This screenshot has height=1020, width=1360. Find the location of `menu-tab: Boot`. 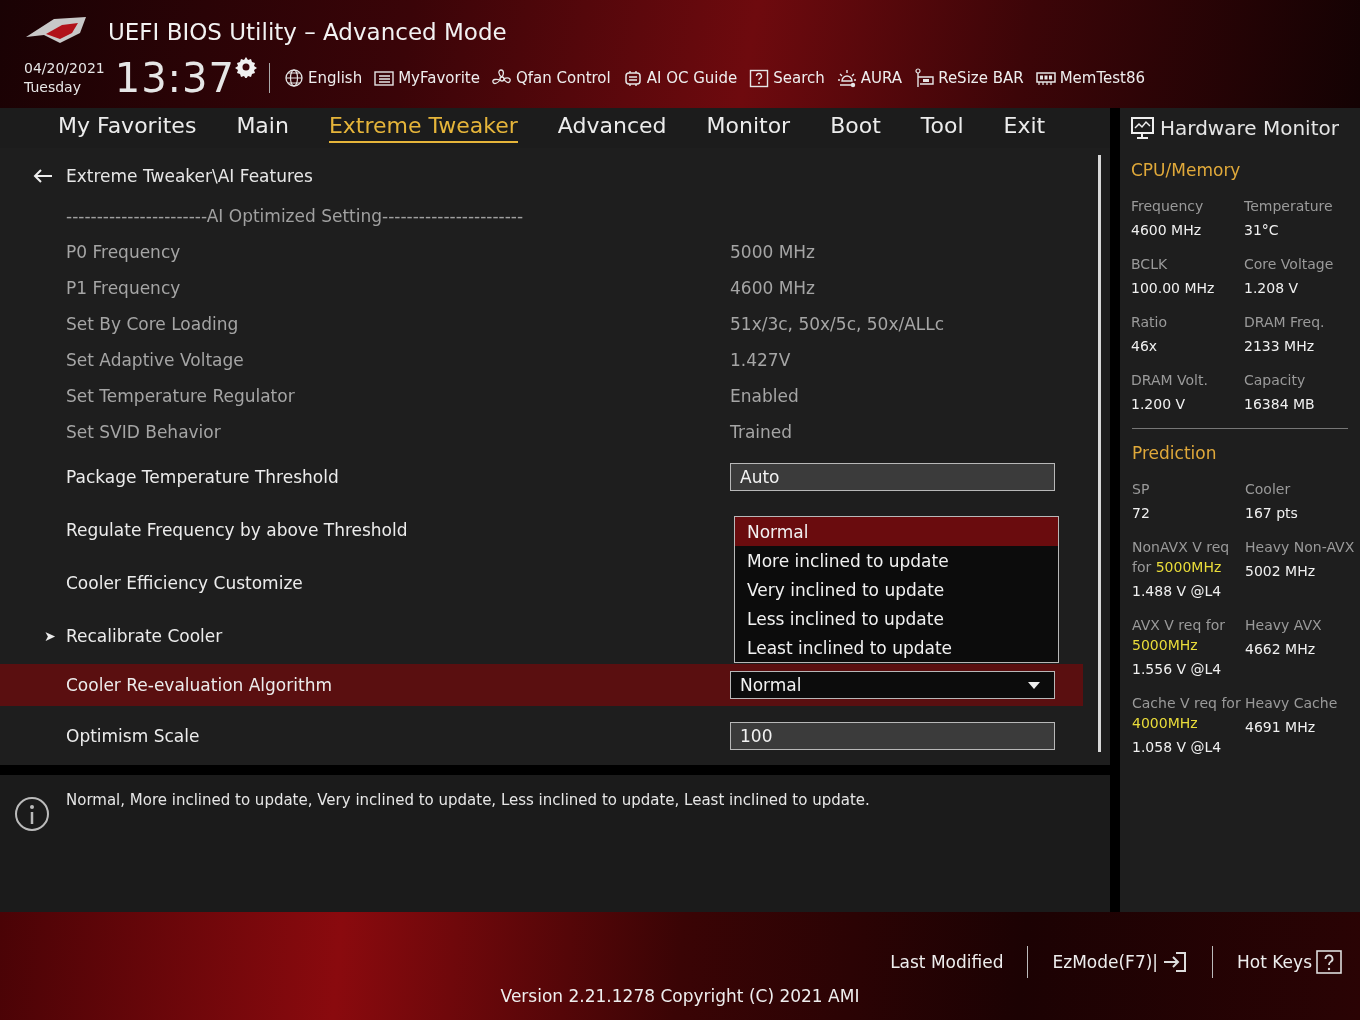

menu-tab: Boot is located at coordinates (855, 128).